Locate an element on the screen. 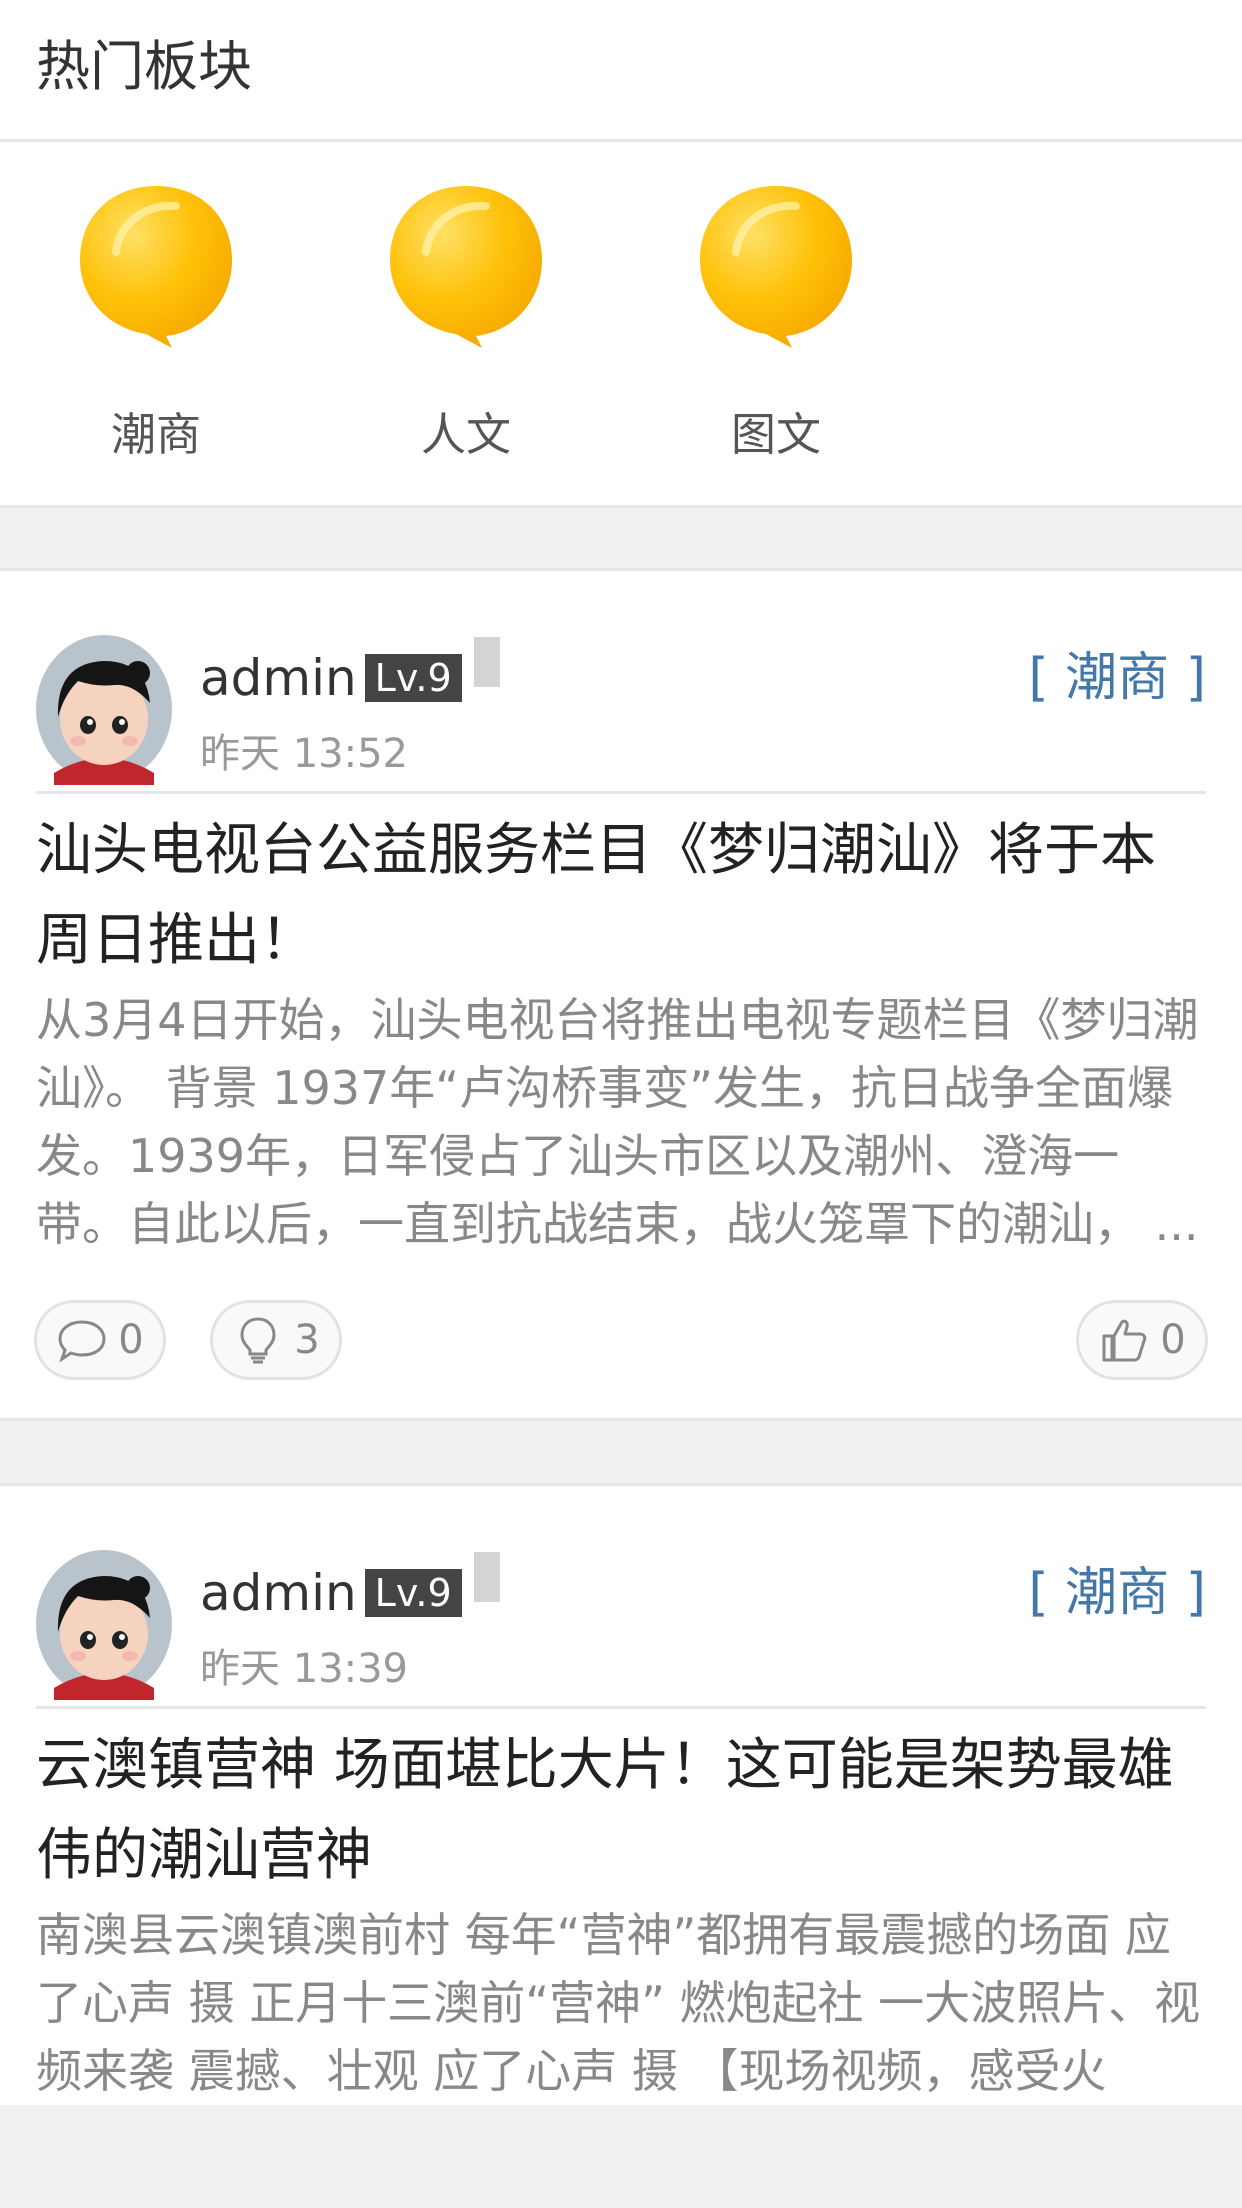 Image resolution: width=1242 pixels, height=2208 pixels. comment-icon is located at coordinates (82, 1341).